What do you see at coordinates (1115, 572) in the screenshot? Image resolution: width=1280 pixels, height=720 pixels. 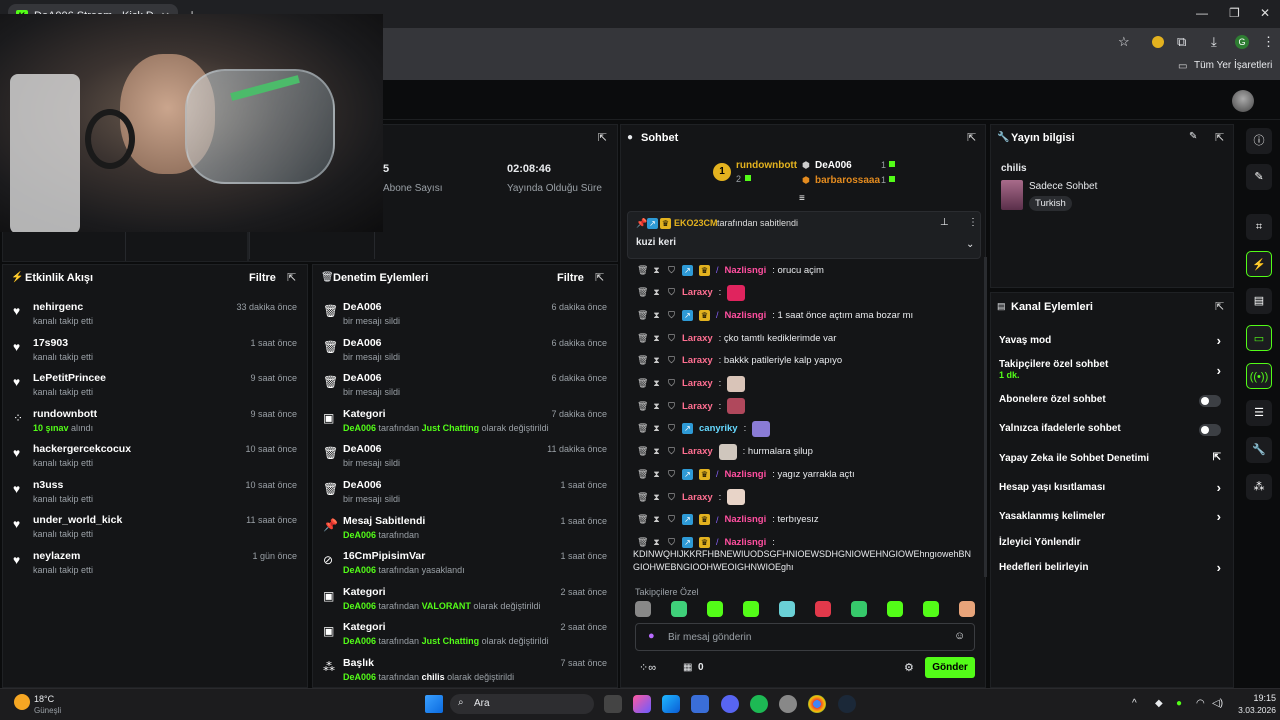 I see `channel-action-item: Hedefleri belirleyin ›` at bounding box center [1115, 572].